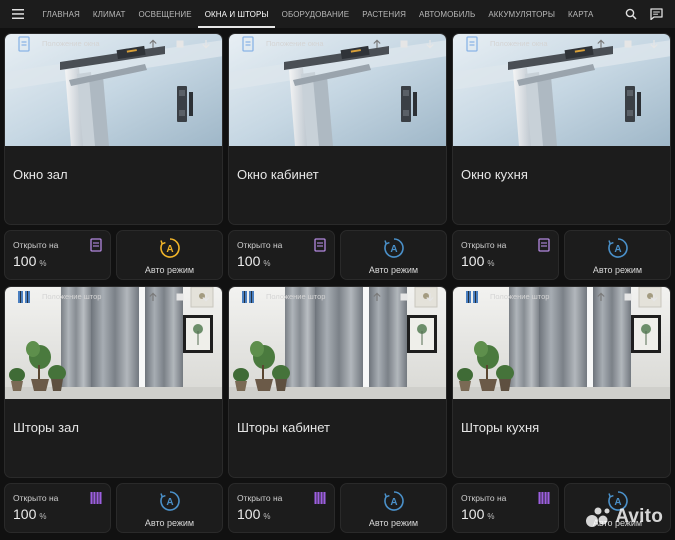 This screenshot has width=675, height=540. Describe the element at coordinates (281, 255) in the screenshot. I see `window-open-percent-office: Открыто на 100%` at that location.